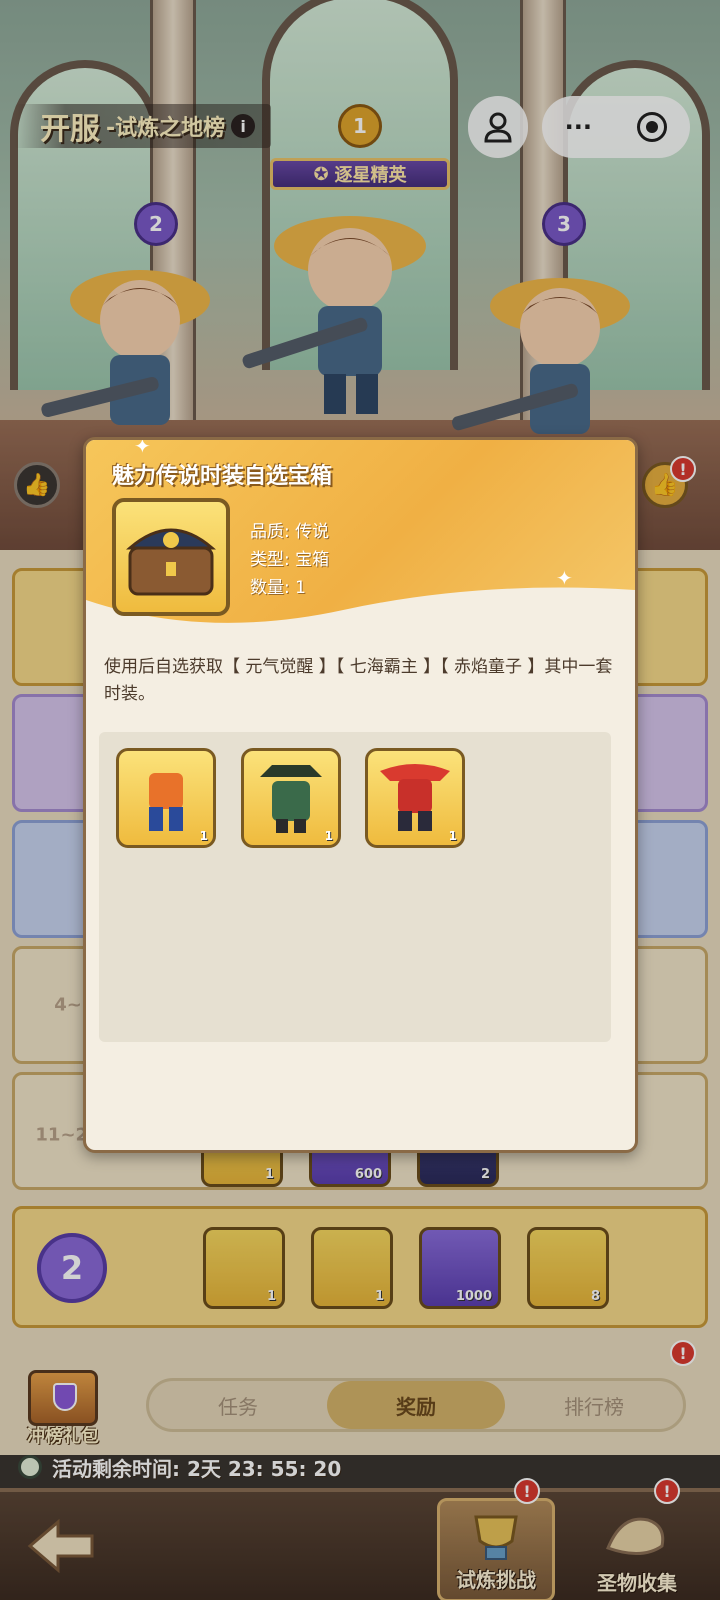 The width and height of the screenshot is (720, 1600). What do you see at coordinates (290, 532) in the screenshot?
I see `item-quality: 品质: 传说` at bounding box center [290, 532].